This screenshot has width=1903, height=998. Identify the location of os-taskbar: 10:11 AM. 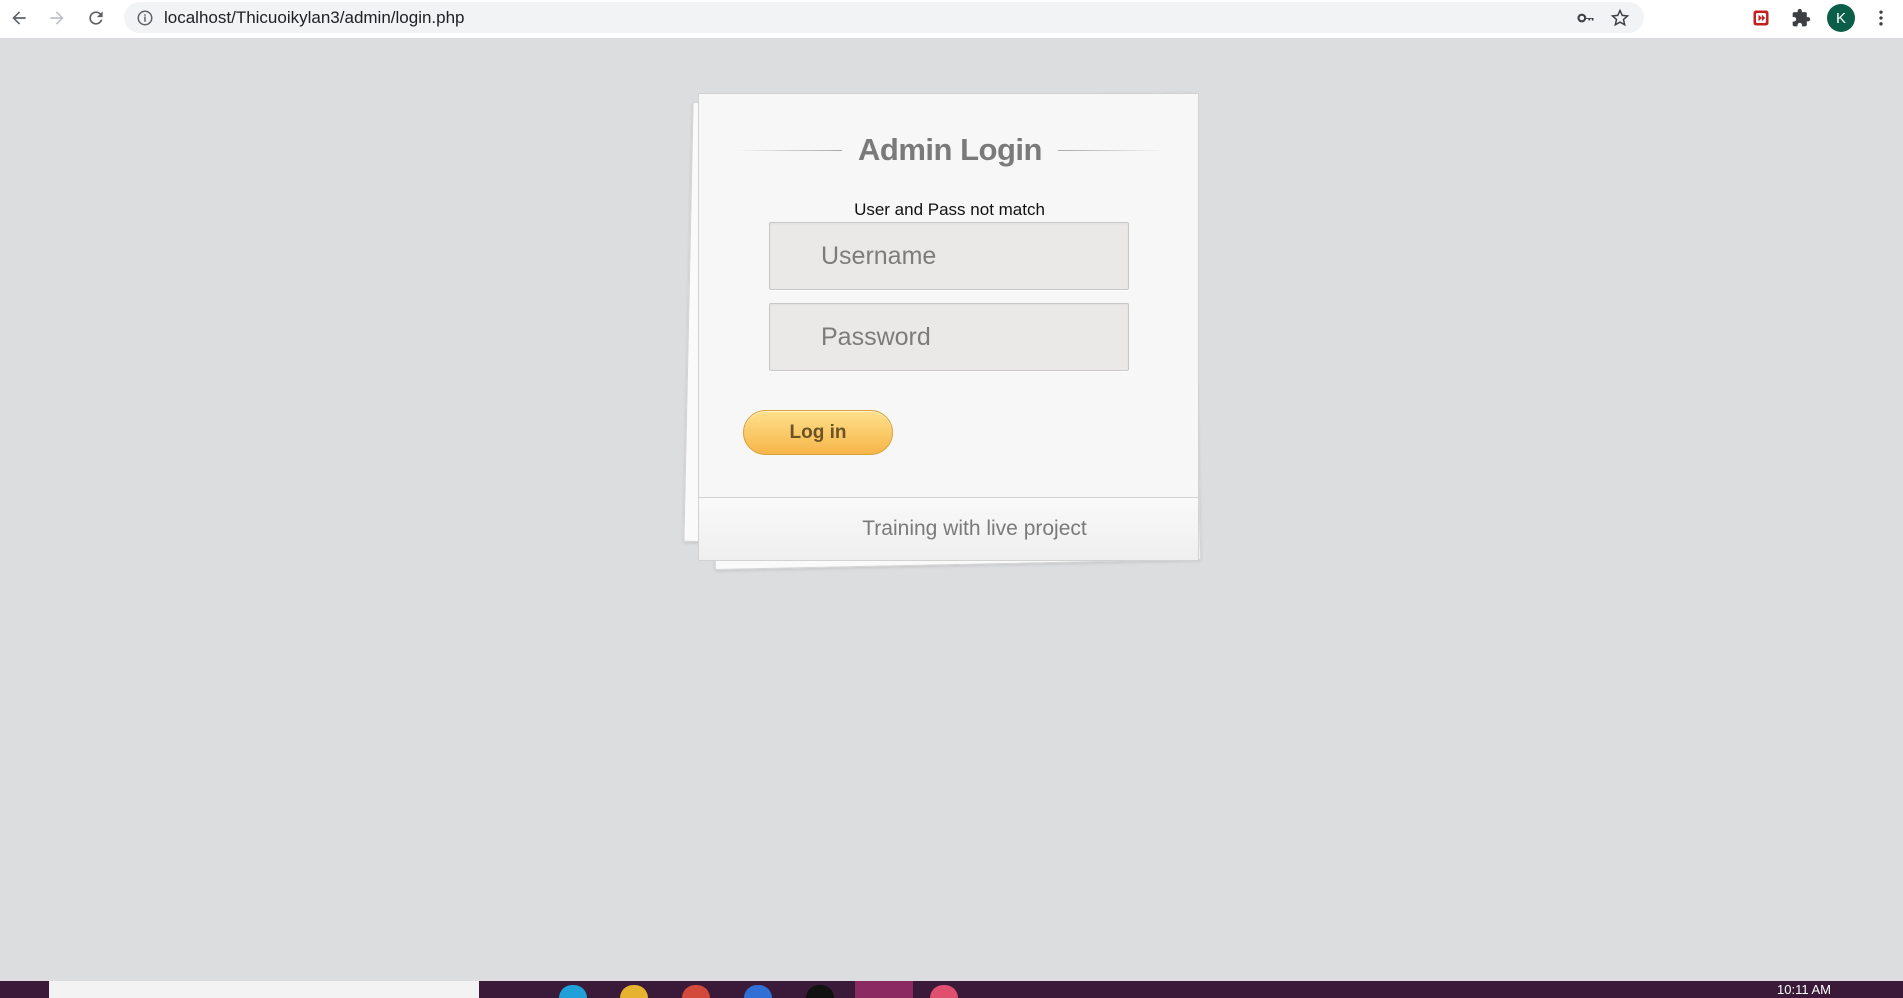
(951, 989).